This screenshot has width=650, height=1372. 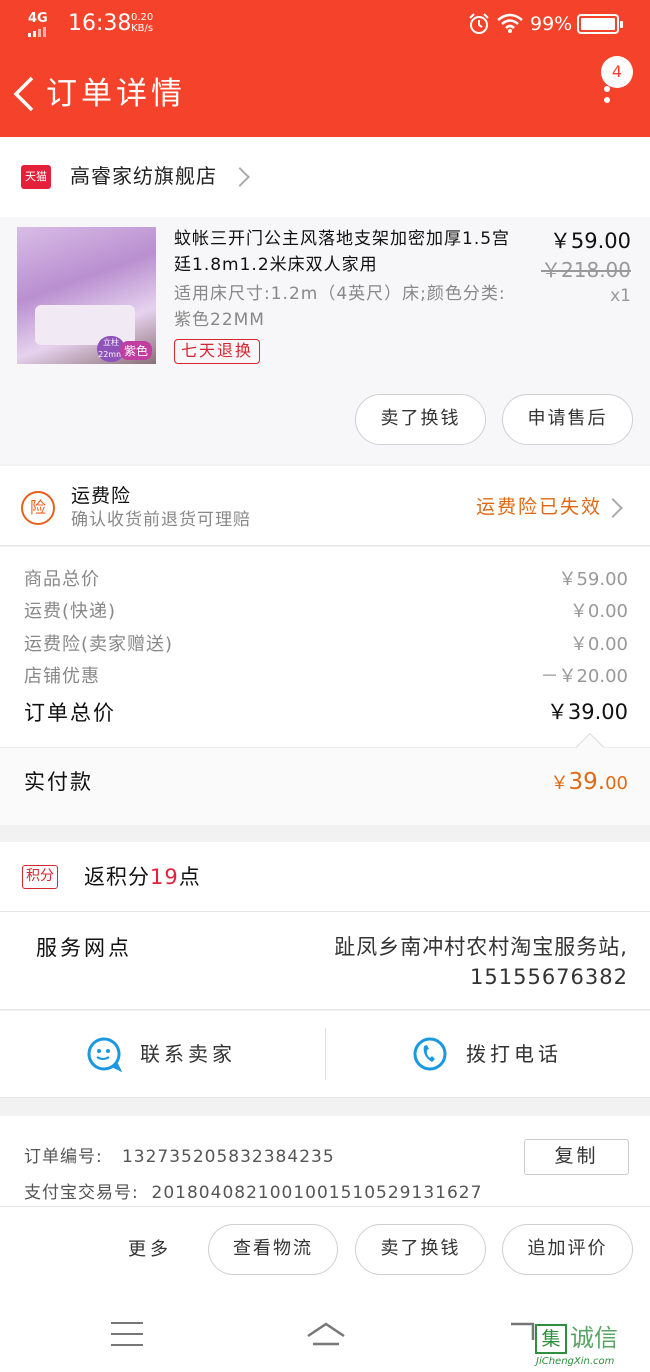 I want to click on battery-icon, so click(x=600, y=24).